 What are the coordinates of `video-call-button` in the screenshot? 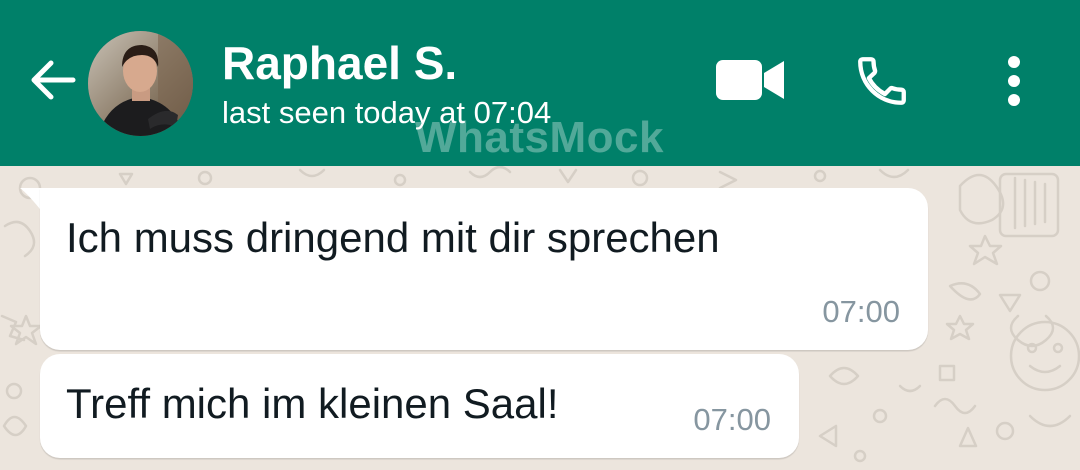 It's located at (750, 82).